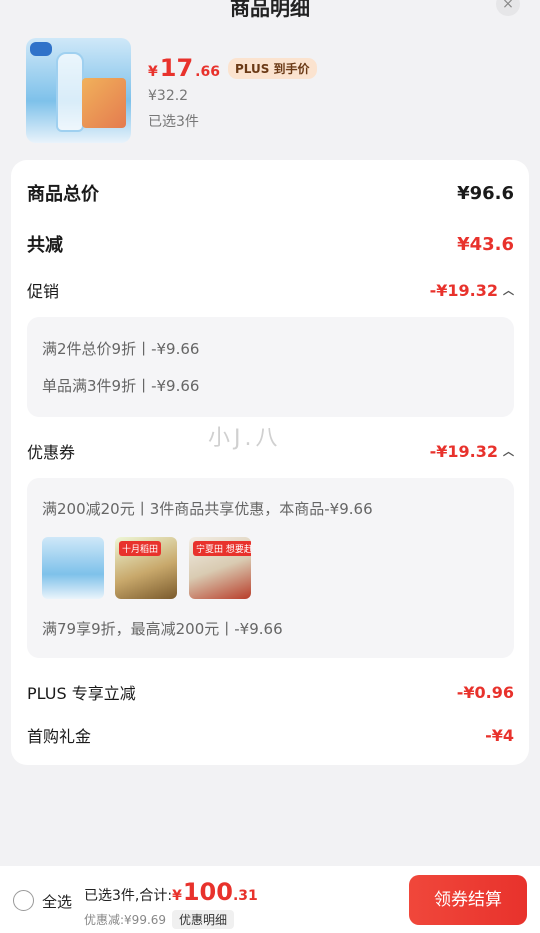 The image size is (540, 933). Describe the element at coordinates (270, 10) in the screenshot. I see `page-title: 商品明细` at that location.